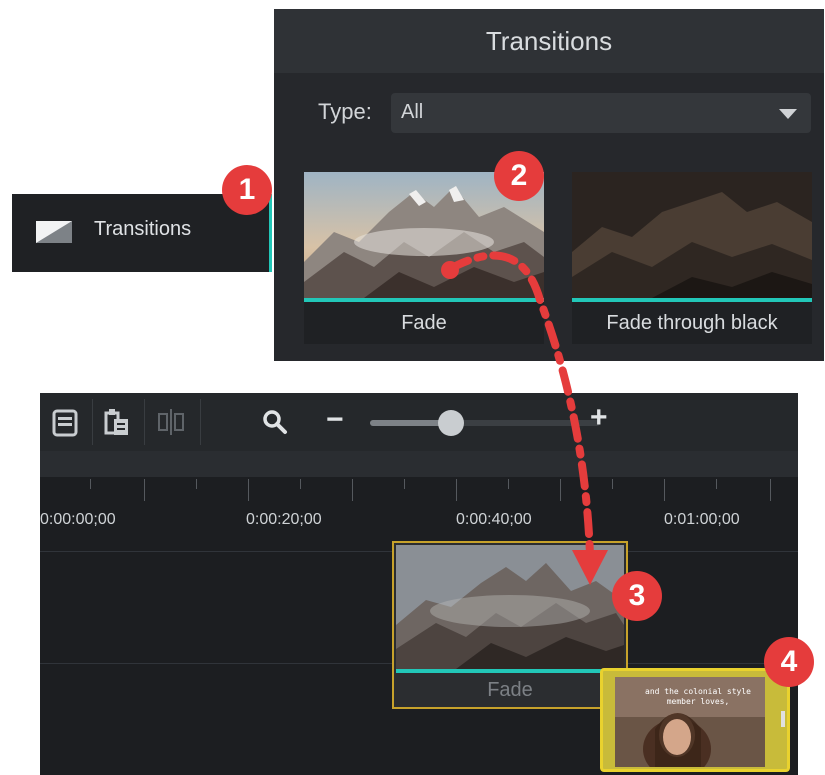 This screenshot has width=825, height=775. I want to click on type-filter-value: All, so click(412, 112).